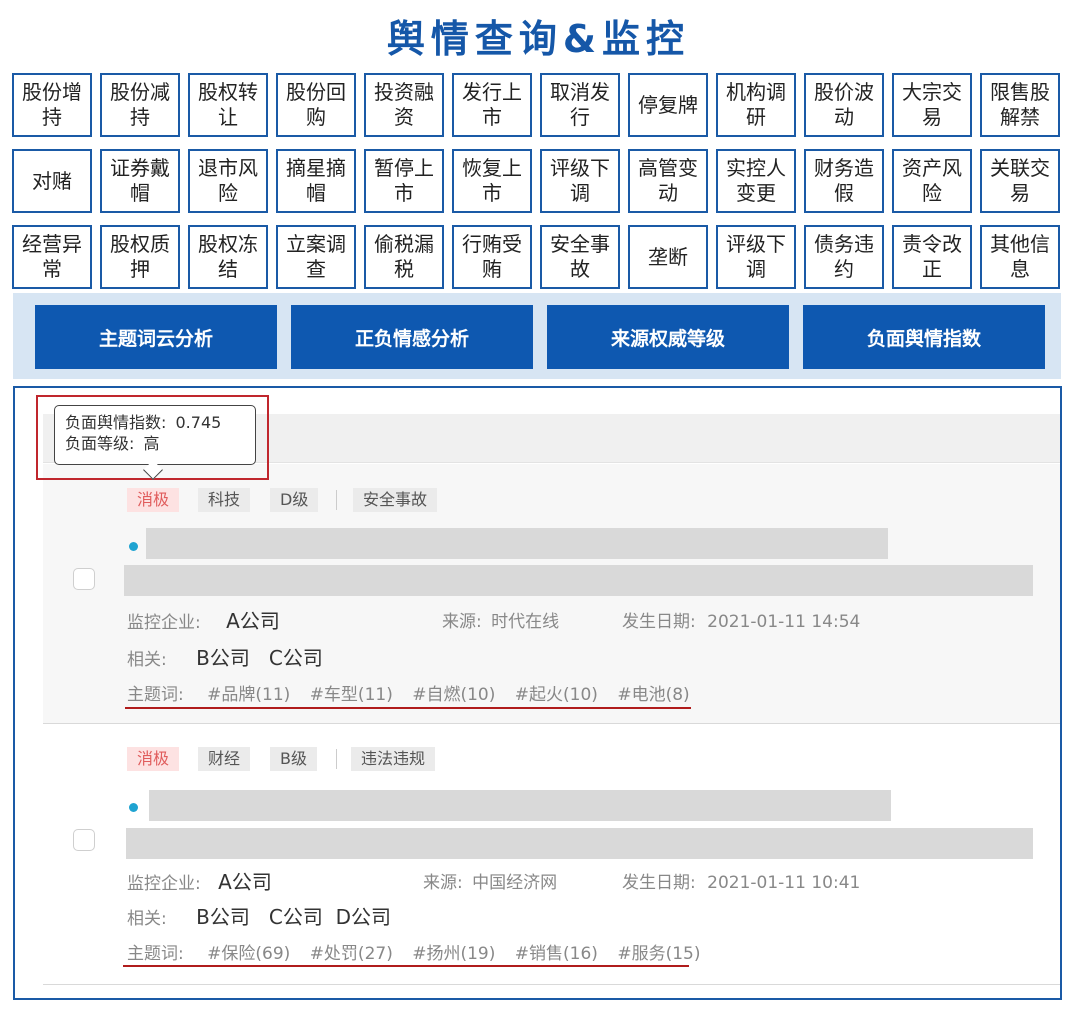 The width and height of the screenshot is (1077, 1012). Describe the element at coordinates (784, 622) in the screenshot. I see `date-value: 2021-01-11 14:54` at that location.